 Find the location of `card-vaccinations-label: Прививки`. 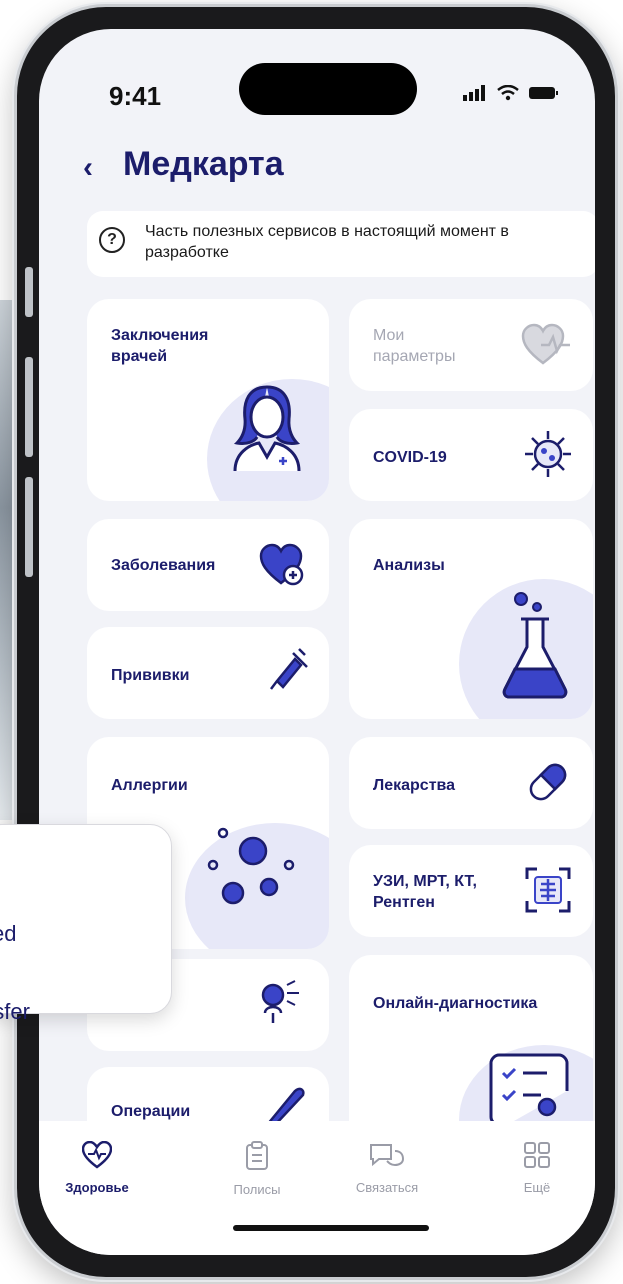

card-vaccinations-label: Прививки is located at coordinates (150, 675).